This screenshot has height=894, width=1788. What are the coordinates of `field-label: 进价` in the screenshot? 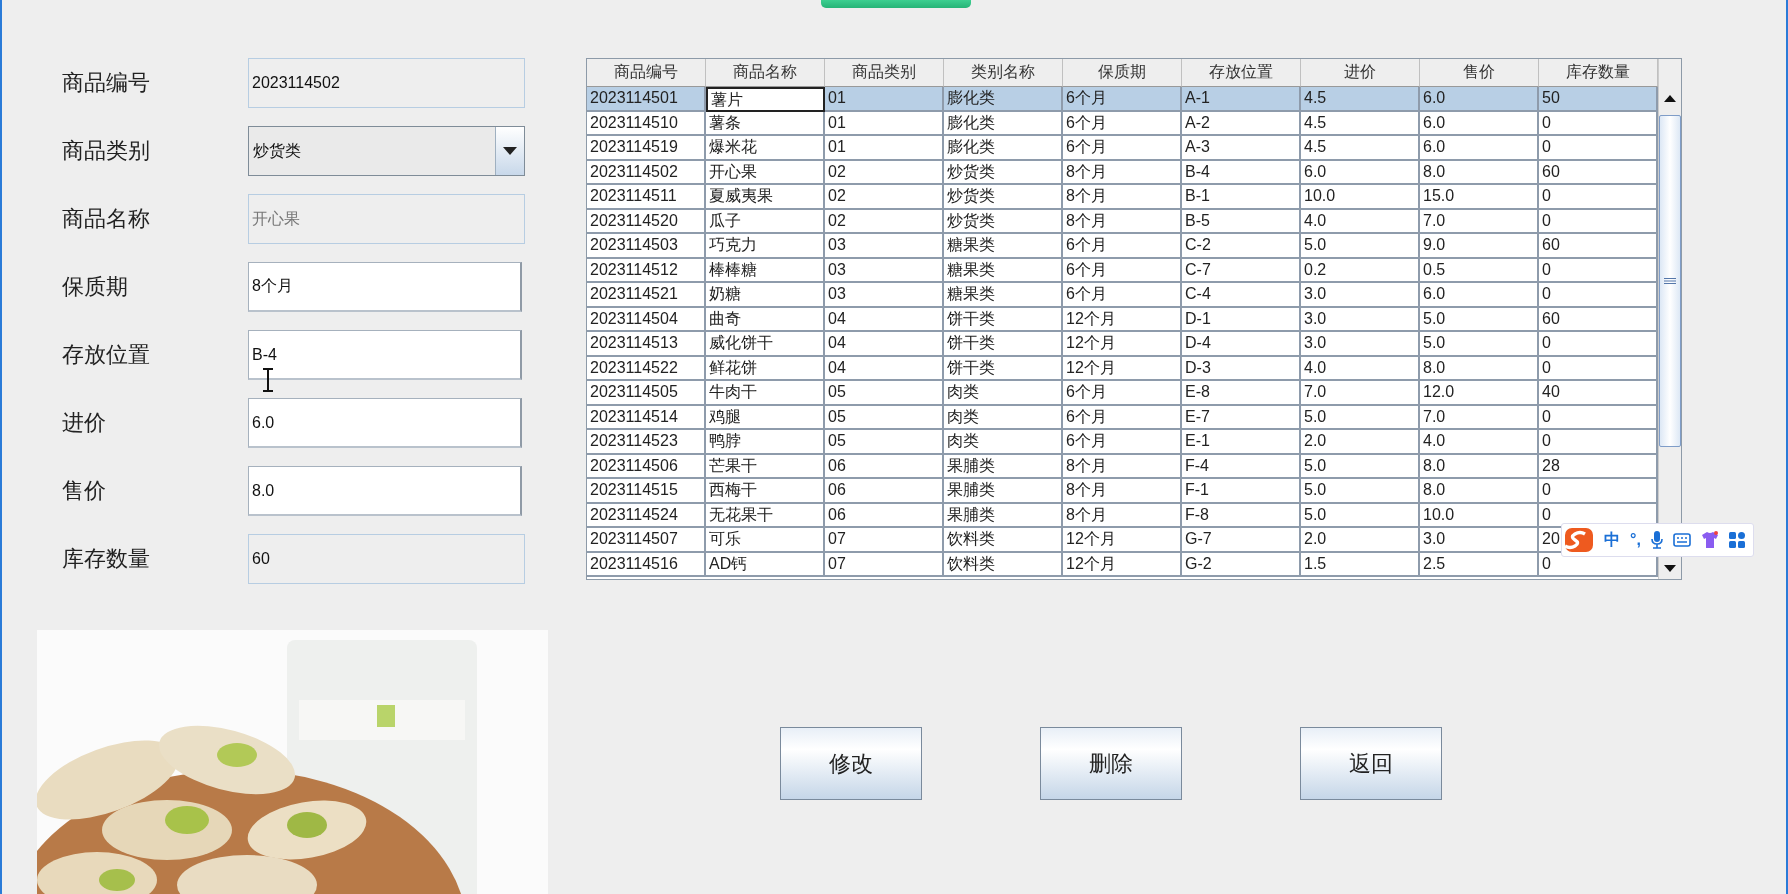 It's located at (84, 423).